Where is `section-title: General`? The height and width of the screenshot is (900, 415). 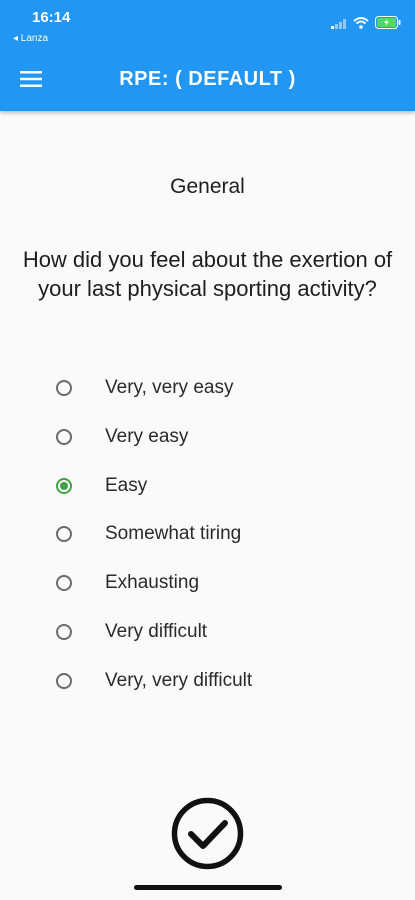
section-title: General is located at coordinates (207, 186).